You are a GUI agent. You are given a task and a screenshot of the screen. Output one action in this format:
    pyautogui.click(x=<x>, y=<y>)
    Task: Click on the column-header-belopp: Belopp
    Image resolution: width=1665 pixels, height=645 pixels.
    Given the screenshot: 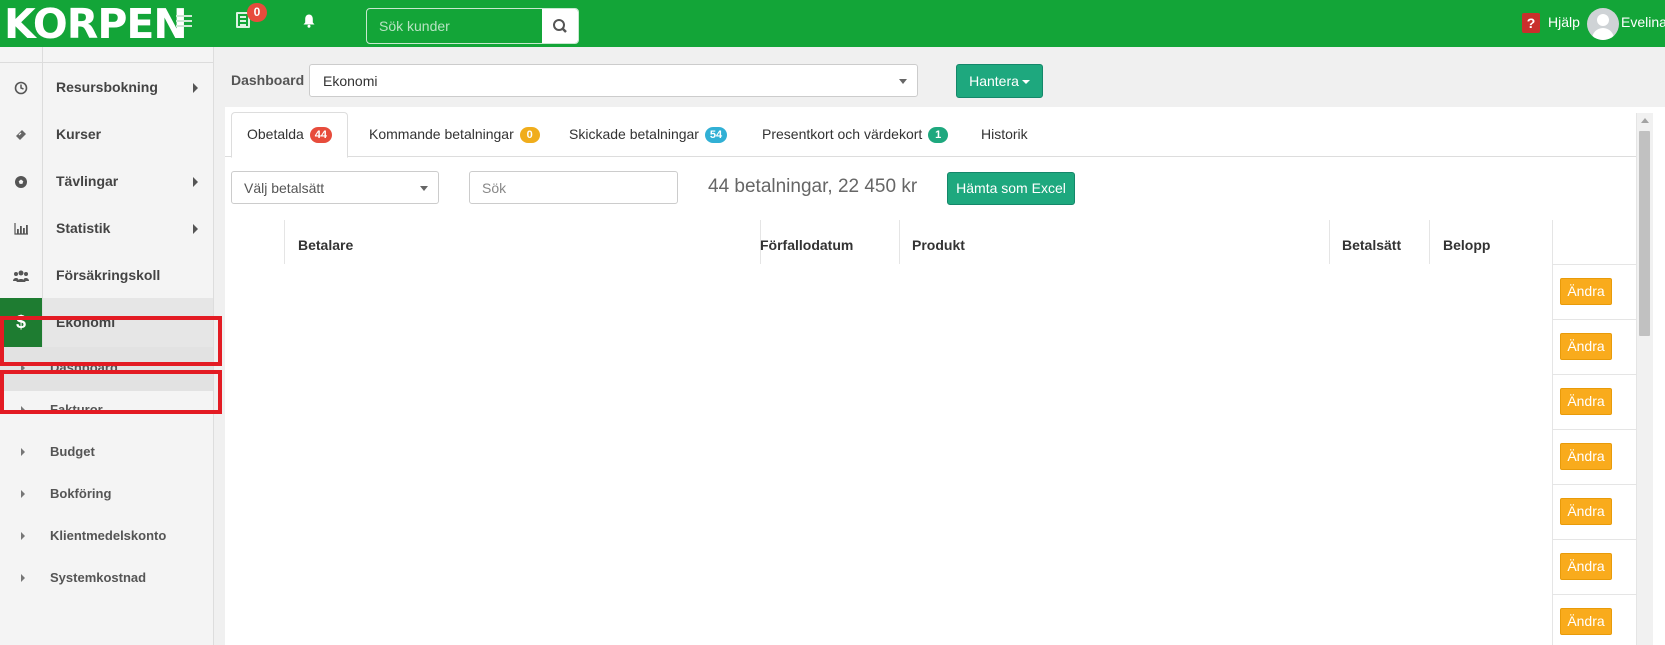 What is the action you would take?
    pyautogui.click(x=1466, y=245)
    